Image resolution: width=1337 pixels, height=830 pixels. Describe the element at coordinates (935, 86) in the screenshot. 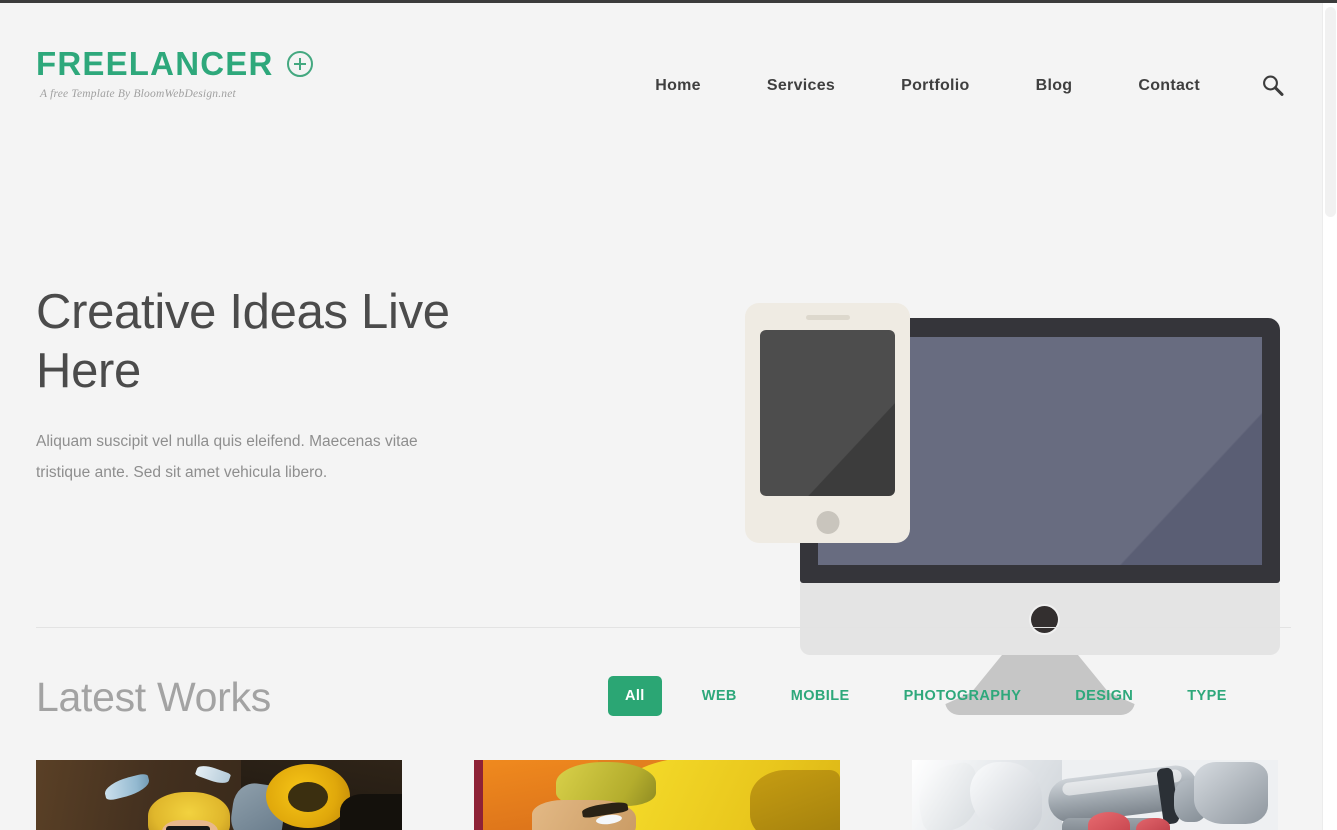

I see `nav-item-portfolio: Portfolio` at that location.